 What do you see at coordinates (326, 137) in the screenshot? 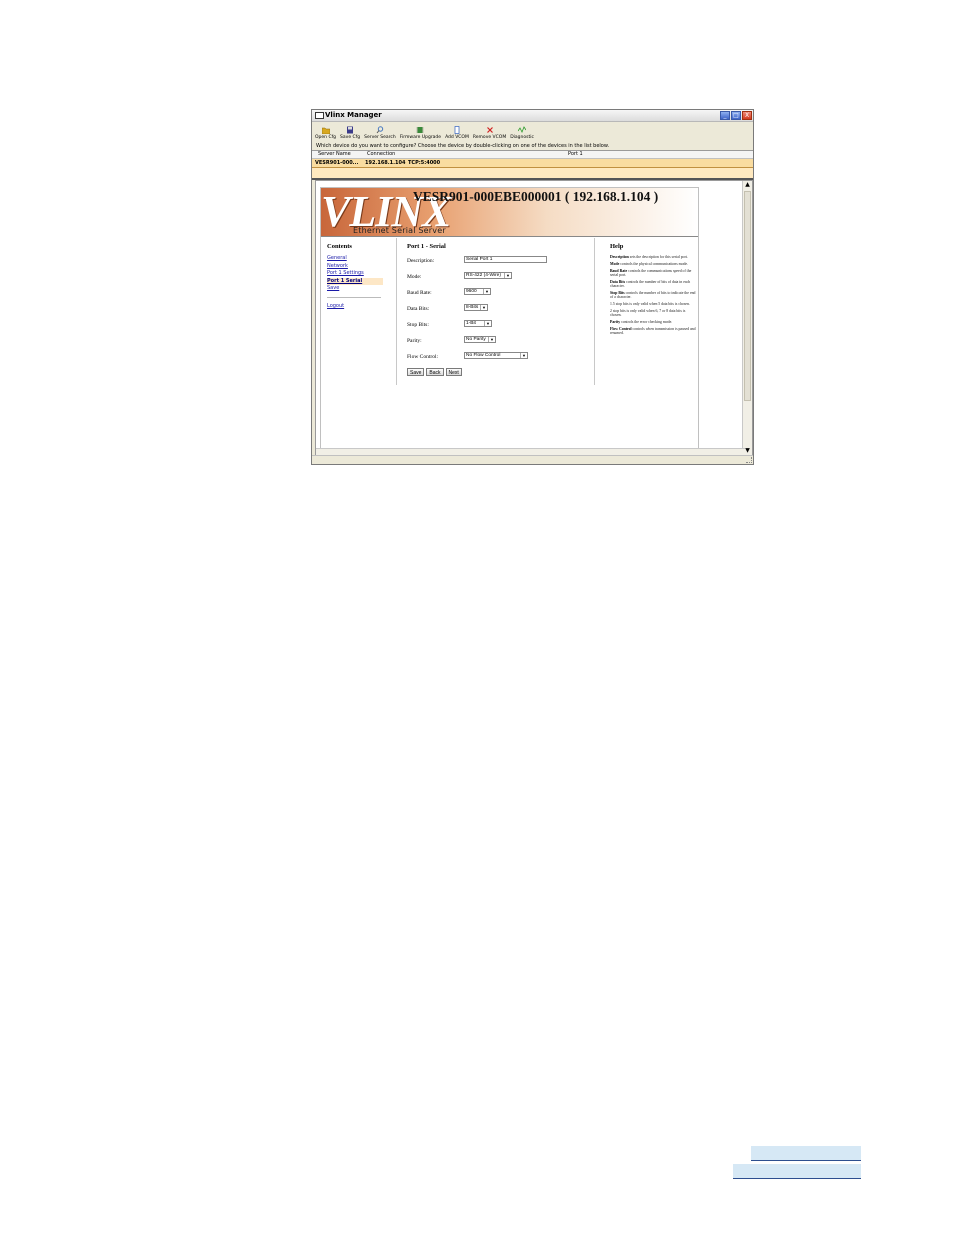
I see `open-cfg-label: Open Cfg` at bounding box center [326, 137].